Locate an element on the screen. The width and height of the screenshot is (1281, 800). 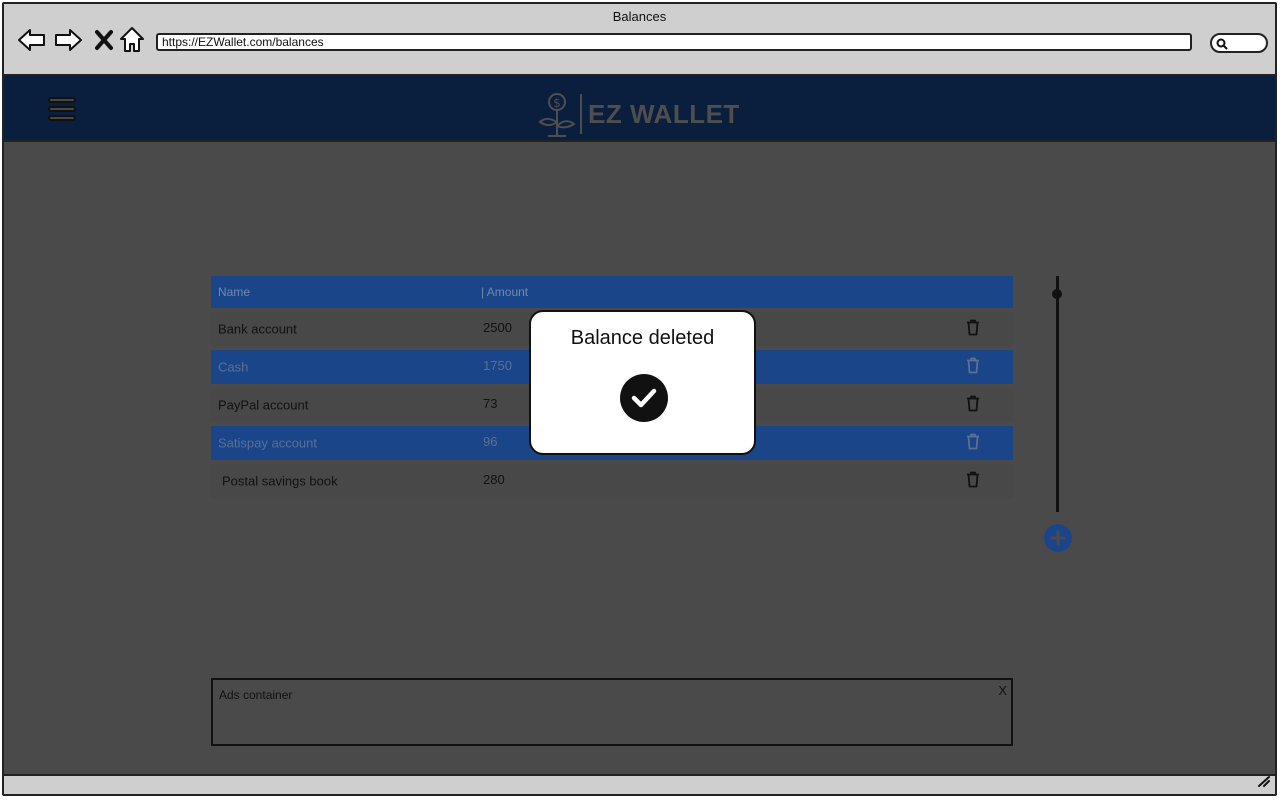
browser-chrome: Balances https://EZWallet.com/balances is located at coordinates (639, 39).